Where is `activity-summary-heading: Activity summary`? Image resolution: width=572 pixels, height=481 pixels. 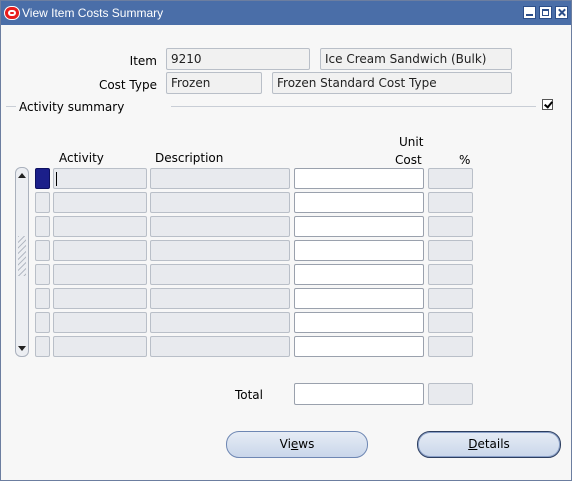
activity-summary-heading: Activity summary is located at coordinates (72, 107).